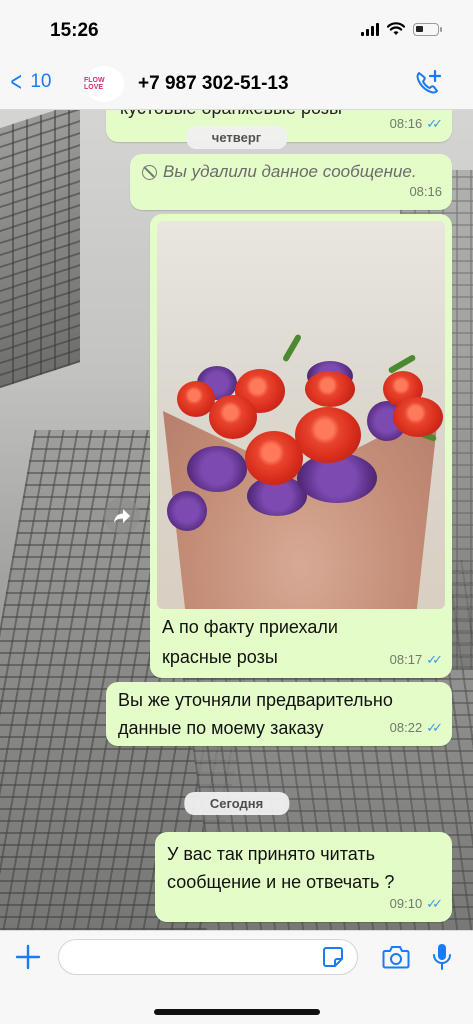  Describe the element at coordinates (396, 957) in the screenshot. I see `camera-icon` at that location.